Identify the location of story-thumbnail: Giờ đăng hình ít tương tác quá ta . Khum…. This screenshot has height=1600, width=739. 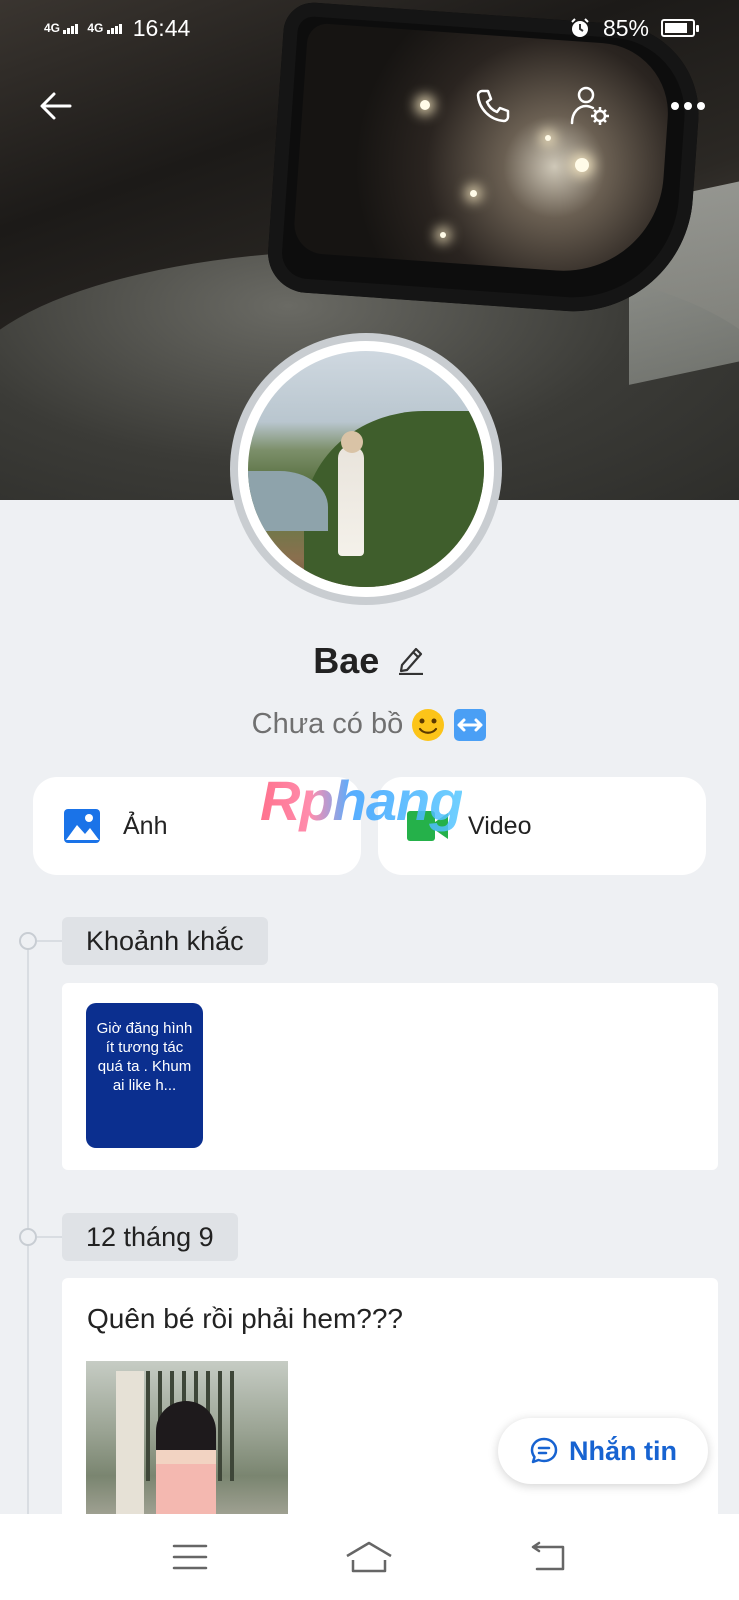
(144, 1075).